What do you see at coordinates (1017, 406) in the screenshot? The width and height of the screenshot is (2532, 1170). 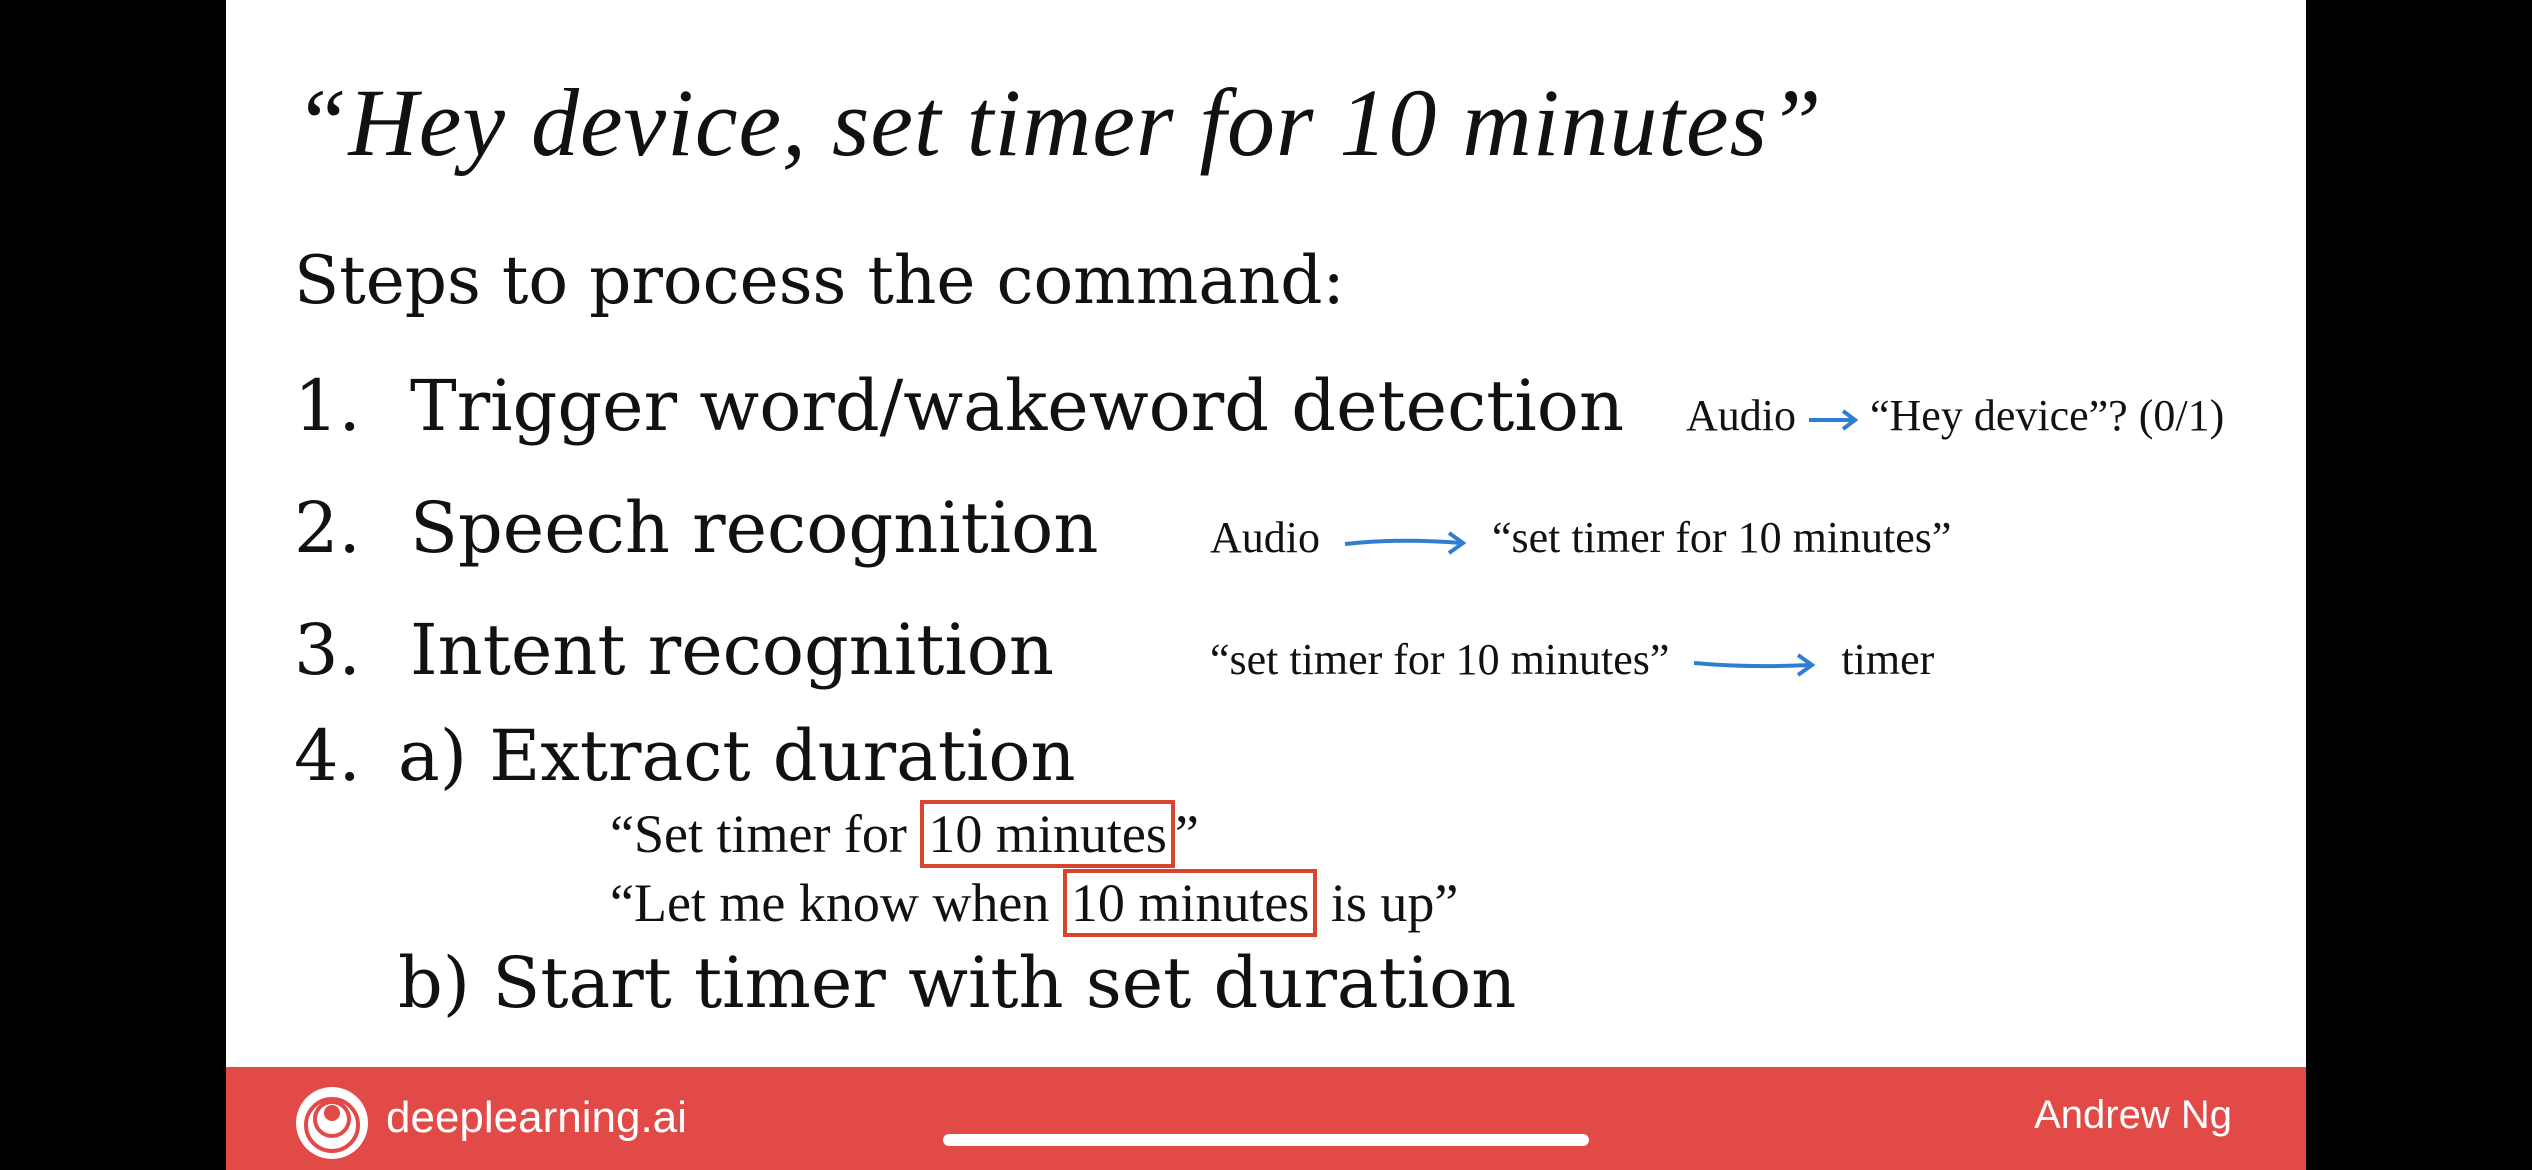 I see `step-label: Trigger word/wakeword detection` at bounding box center [1017, 406].